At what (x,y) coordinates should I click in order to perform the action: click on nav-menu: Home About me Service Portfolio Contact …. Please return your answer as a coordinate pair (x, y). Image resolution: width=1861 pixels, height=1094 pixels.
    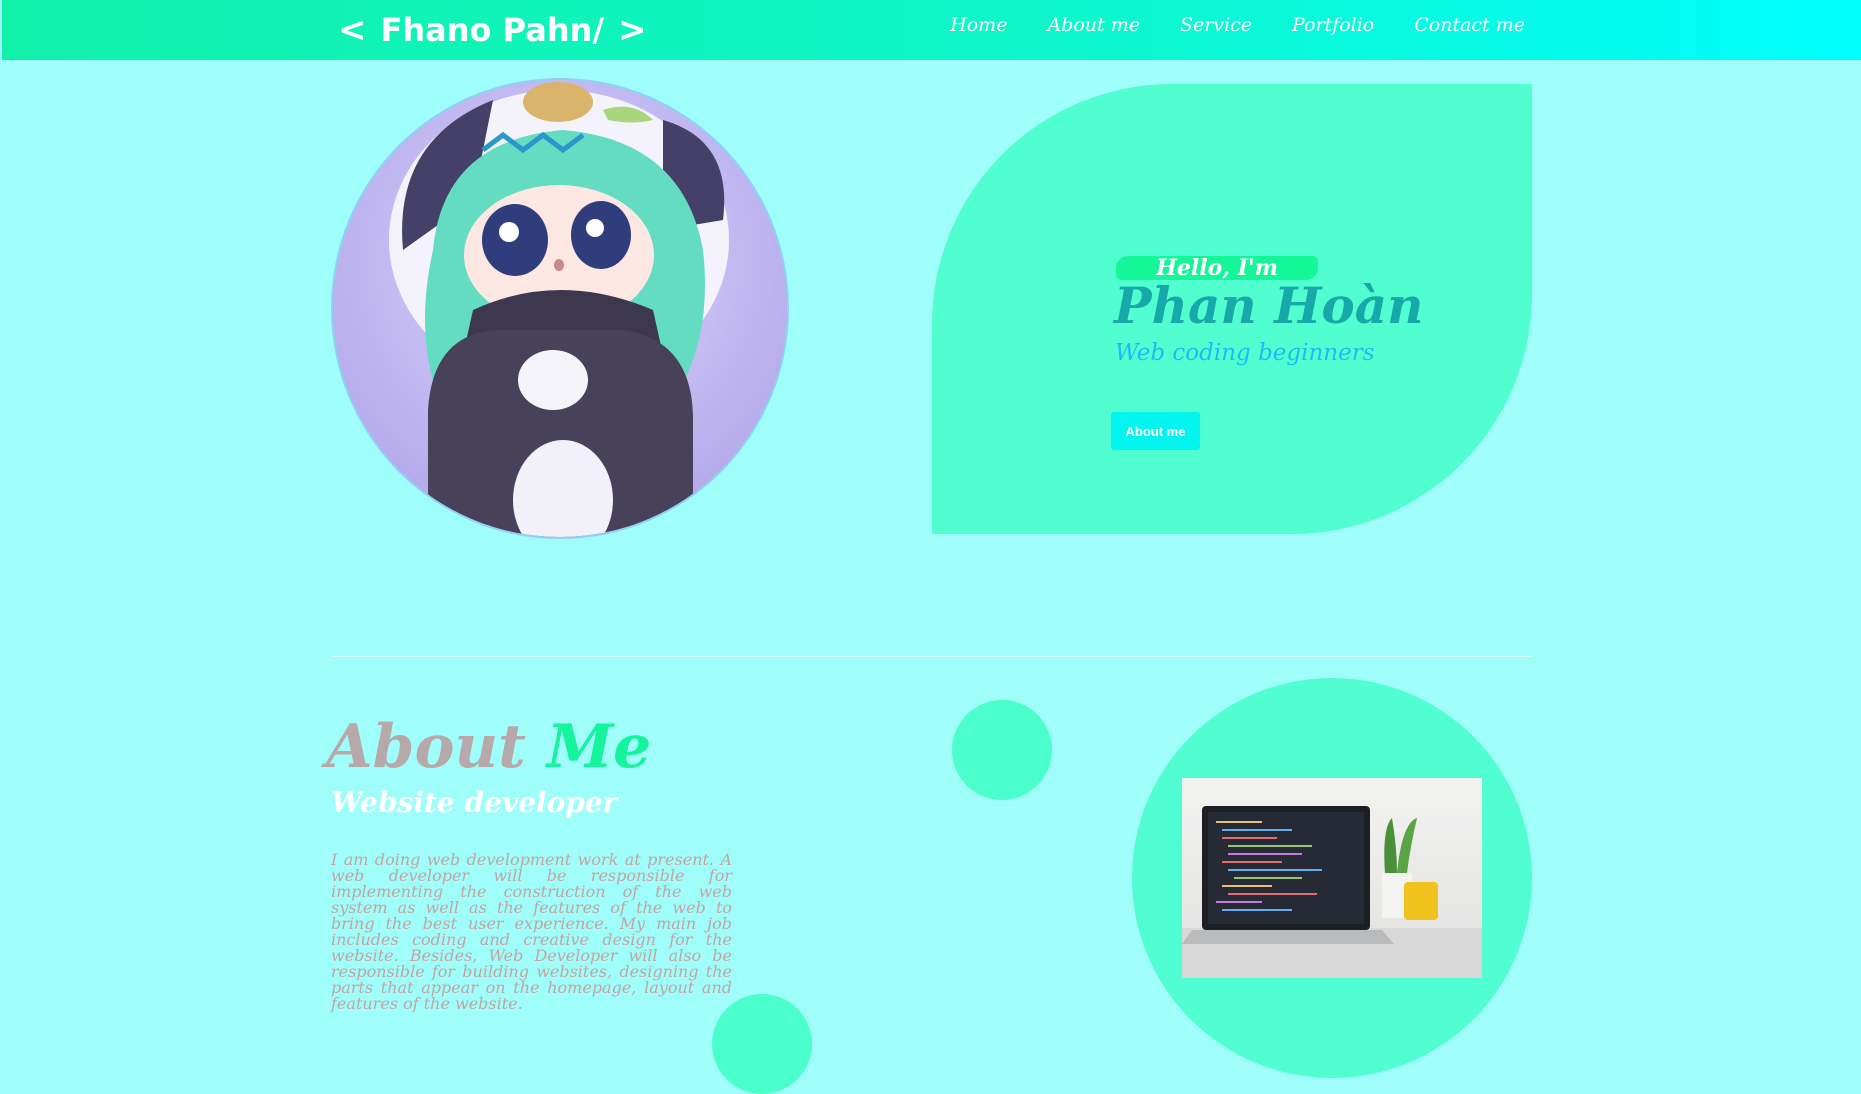
    Looking at the image, I should click on (1237, 25).